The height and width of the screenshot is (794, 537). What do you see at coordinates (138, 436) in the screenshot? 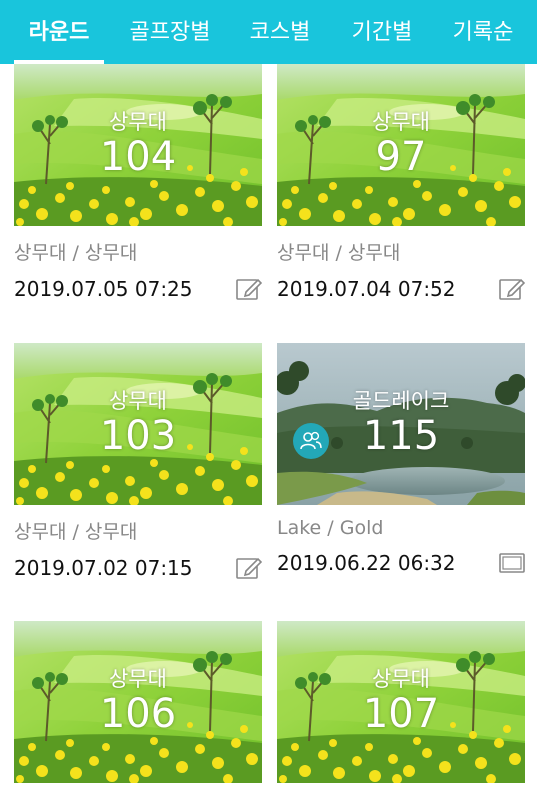
I see `round-score: 103` at bounding box center [138, 436].